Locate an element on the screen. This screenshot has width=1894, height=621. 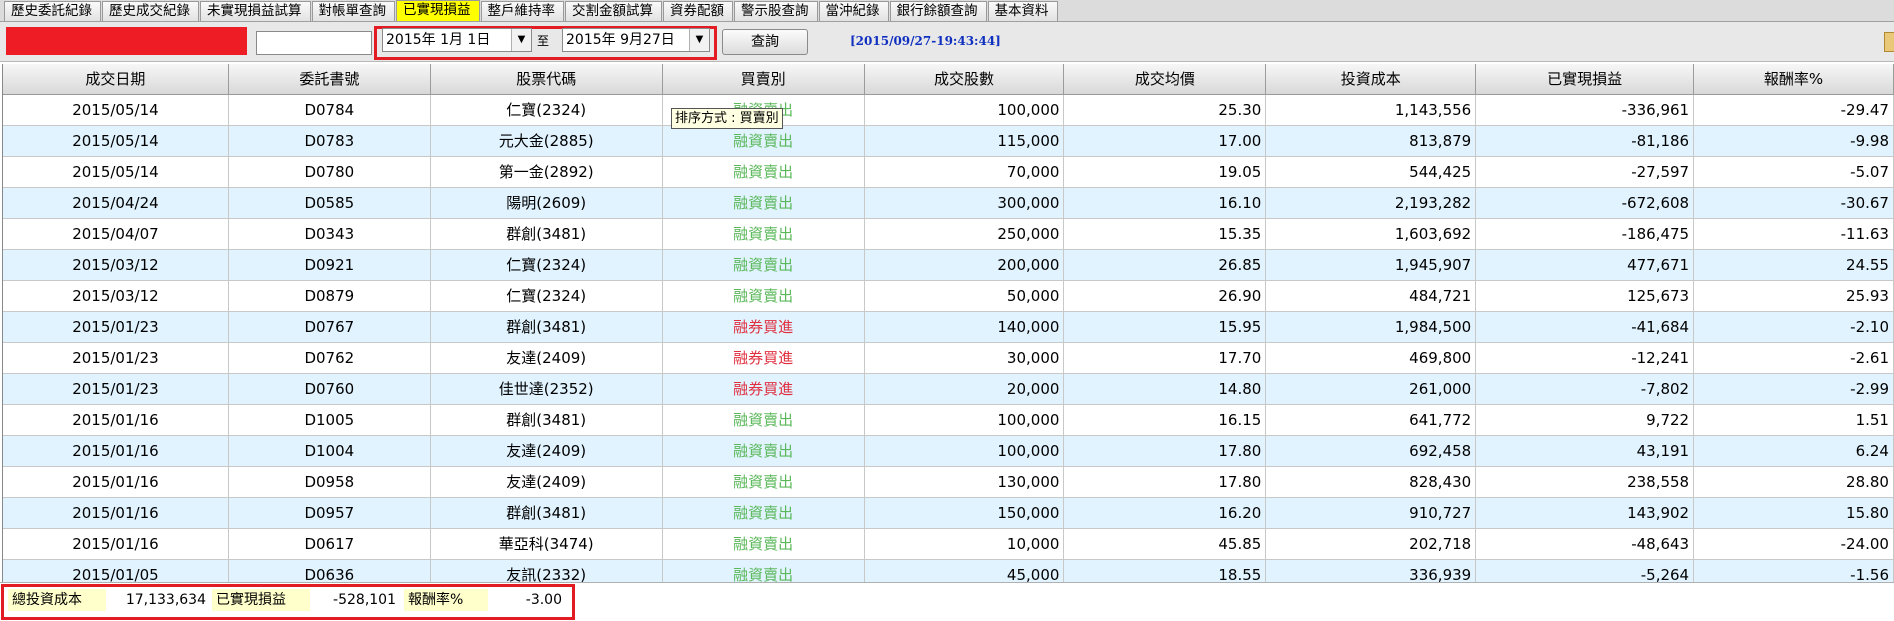
tab-label: 警示股查詢 is located at coordinates (775, 11).